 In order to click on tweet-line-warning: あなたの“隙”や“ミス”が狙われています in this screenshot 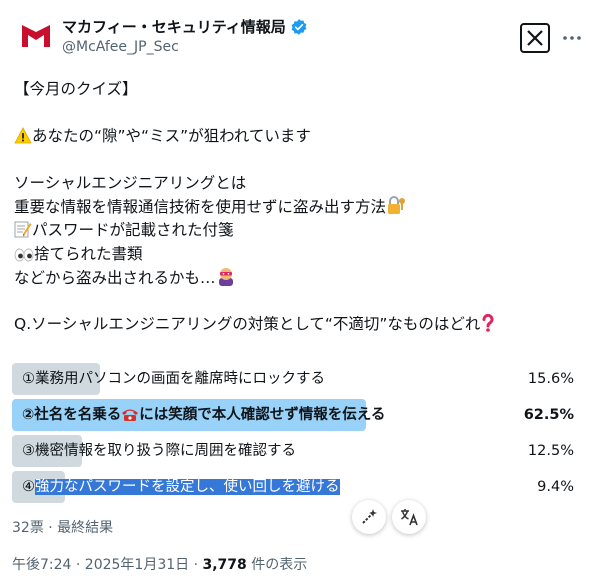, I will do `click(299, 137)`.